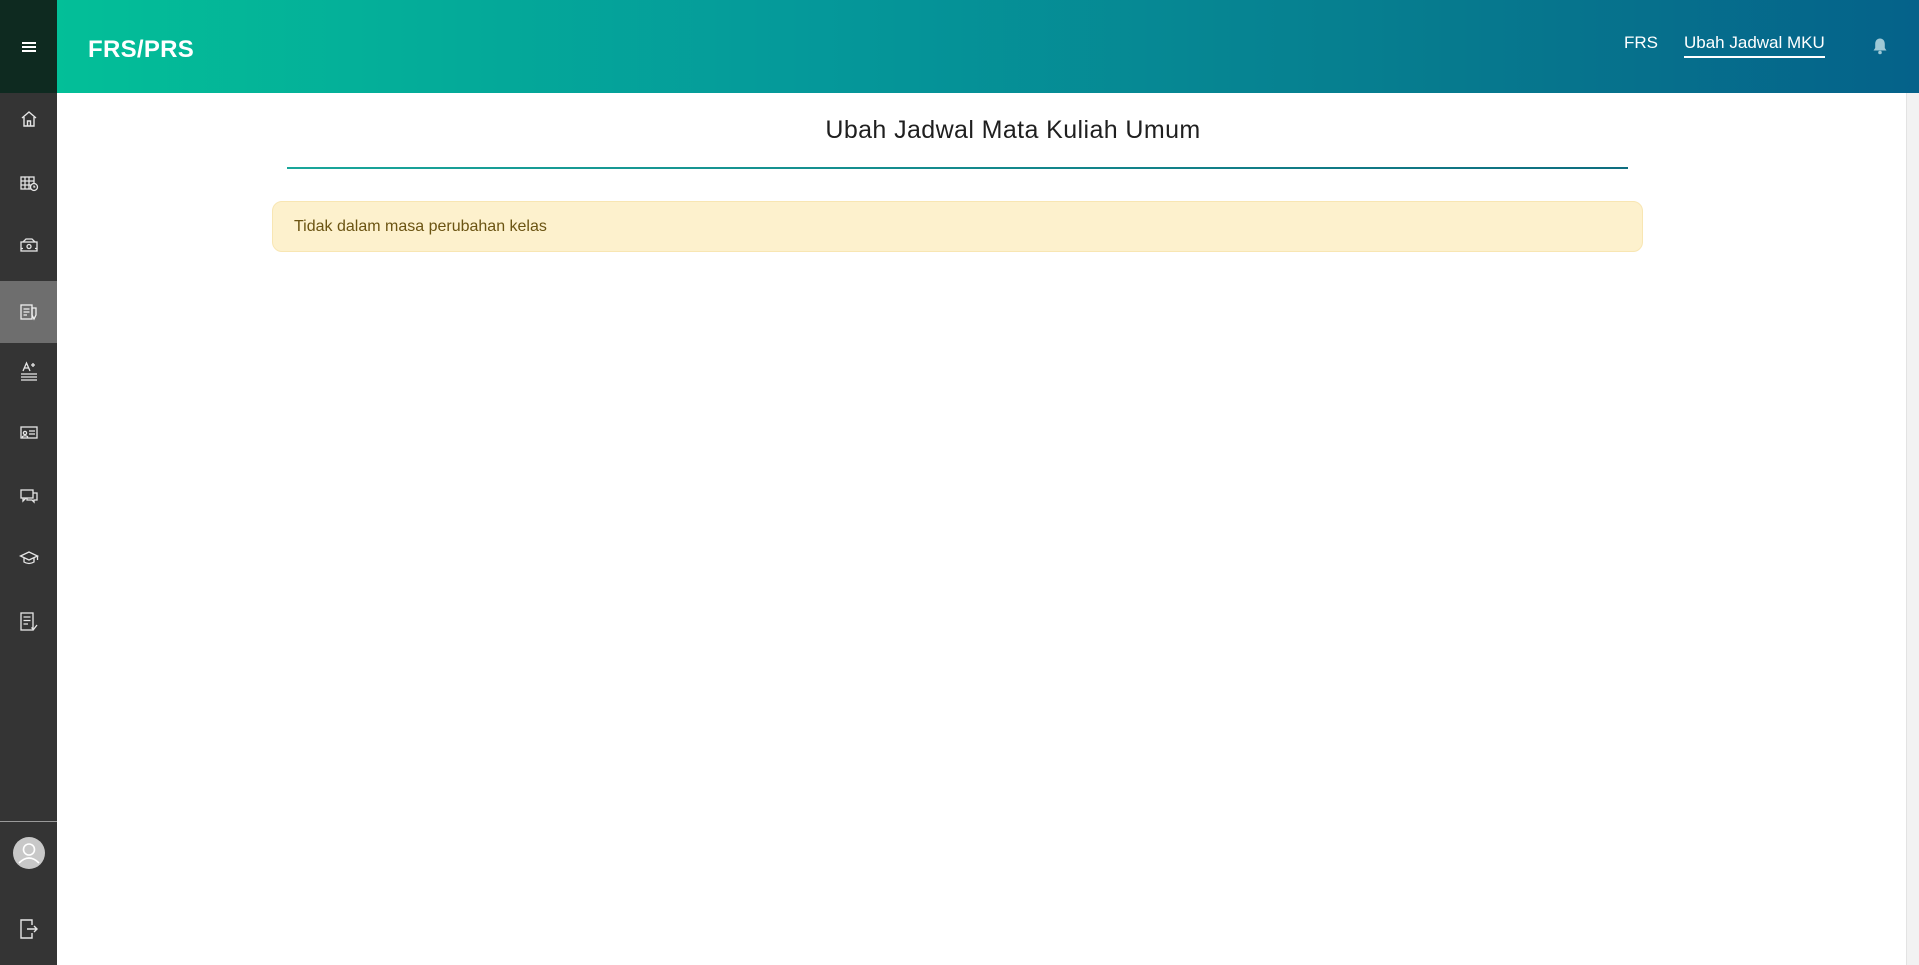 The height and width of the screenshot is (965, 1919). I want to click on info-alert: Tidak dalam masa perubahan kelas, so click(957, 226).